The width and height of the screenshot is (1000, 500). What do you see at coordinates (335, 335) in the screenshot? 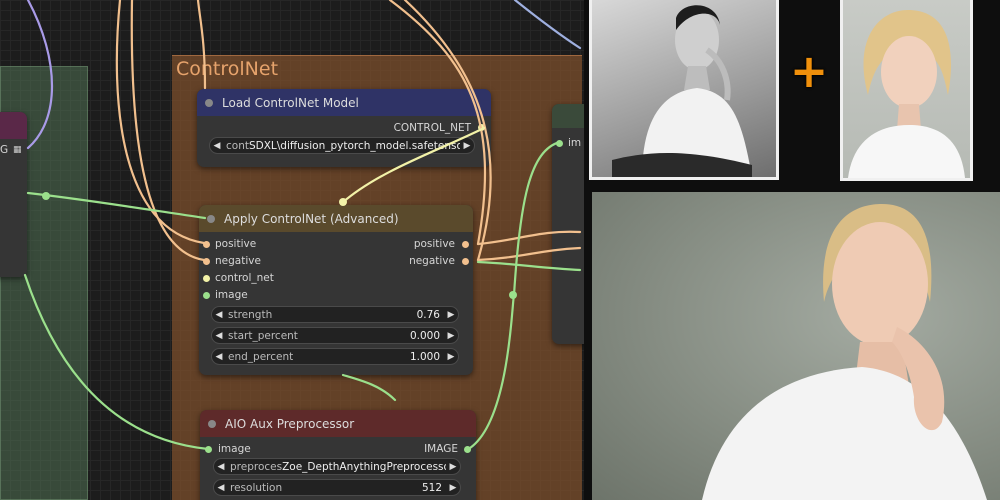
I see `start-percent-slider: ◀ start_percent 0.000 ▶` at bounding box center [335, 335].